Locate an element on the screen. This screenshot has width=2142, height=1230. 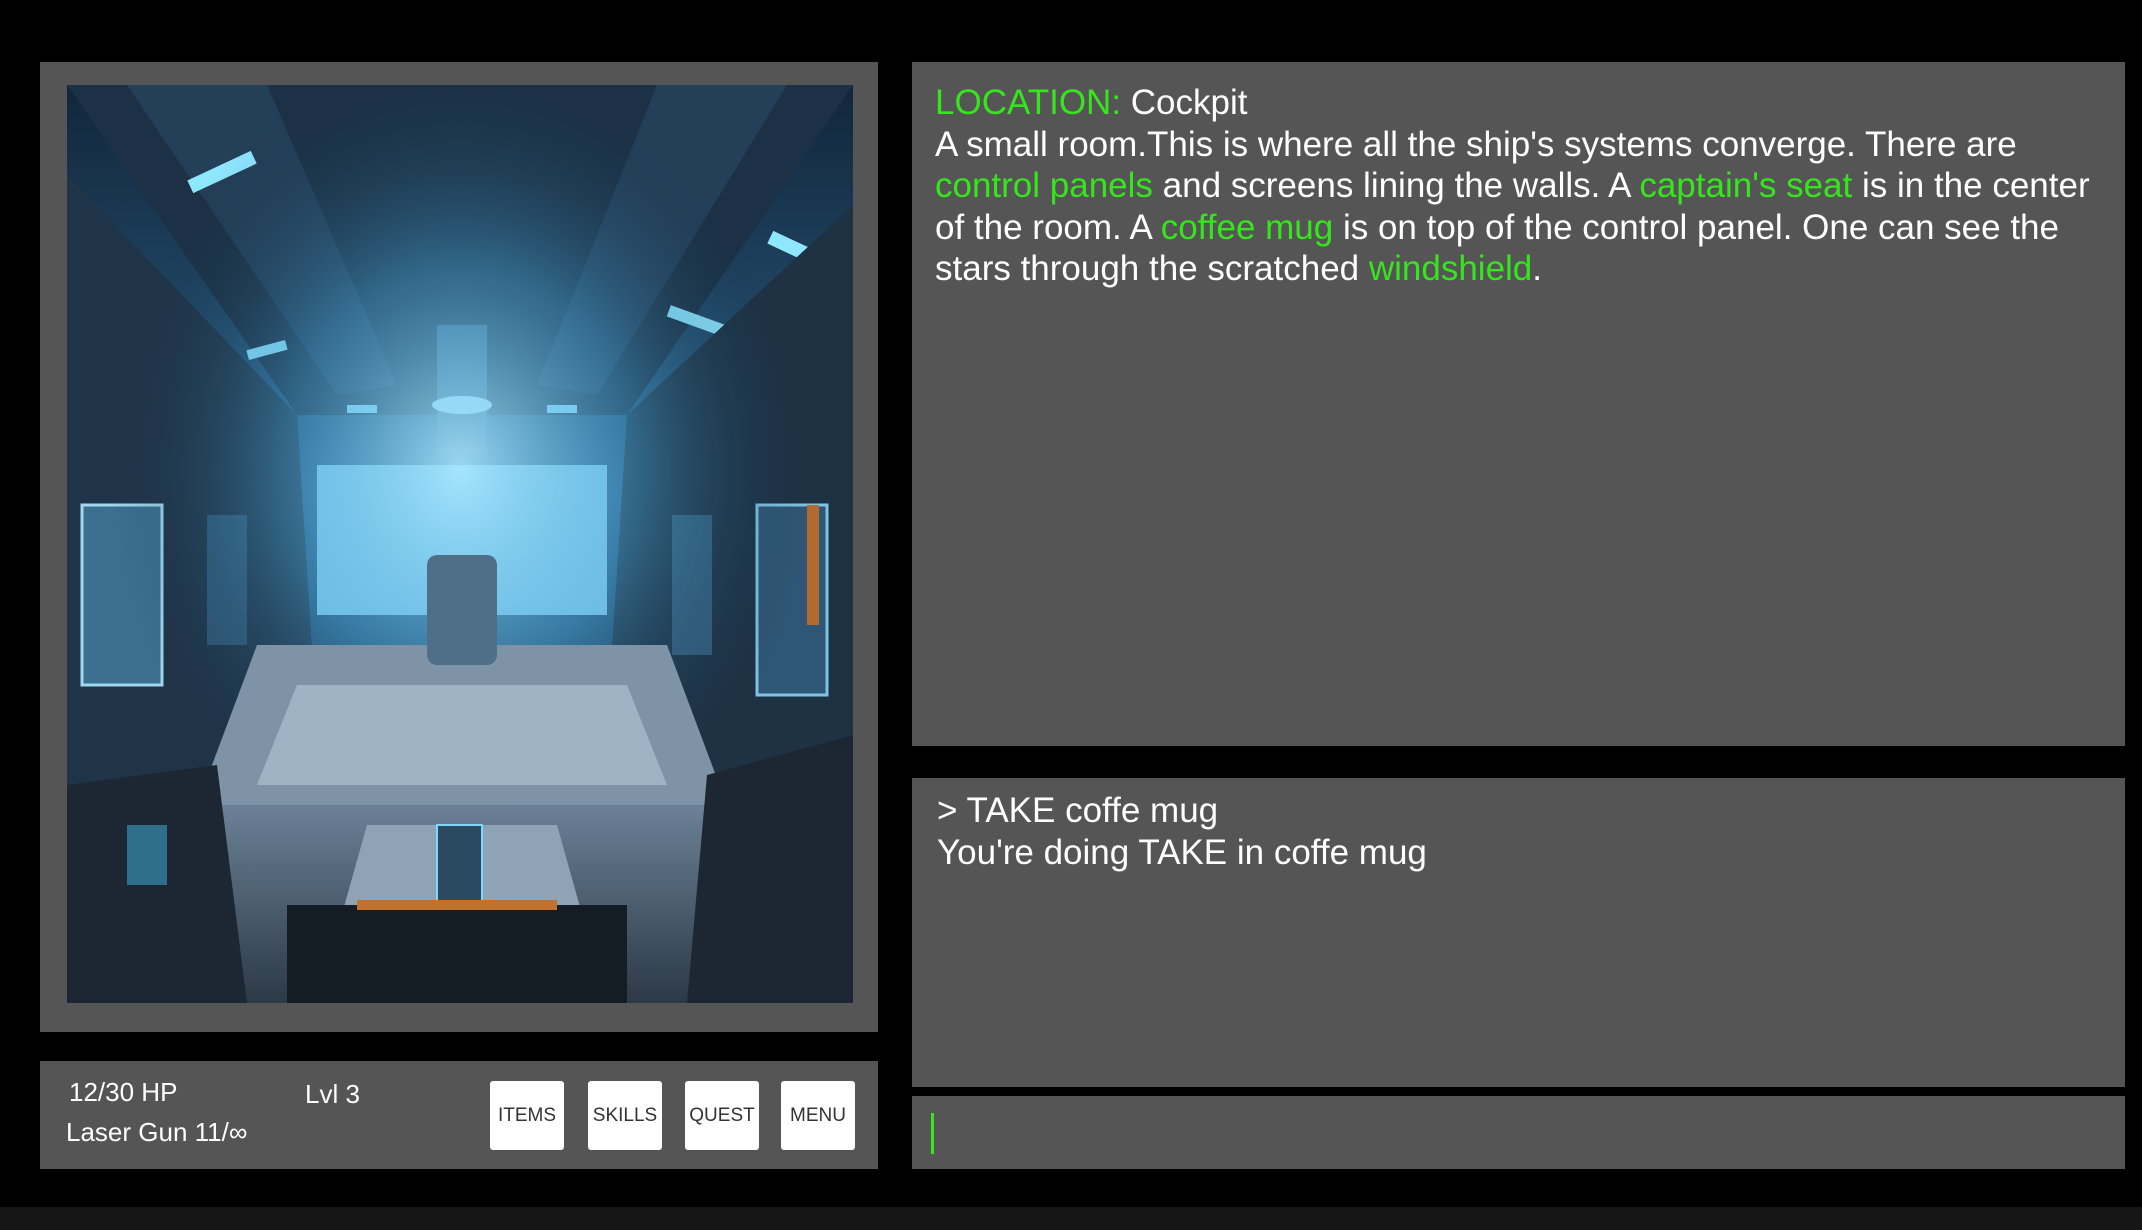
description-text: and screens lining the walls. A is located at coordinates (1396, 185).